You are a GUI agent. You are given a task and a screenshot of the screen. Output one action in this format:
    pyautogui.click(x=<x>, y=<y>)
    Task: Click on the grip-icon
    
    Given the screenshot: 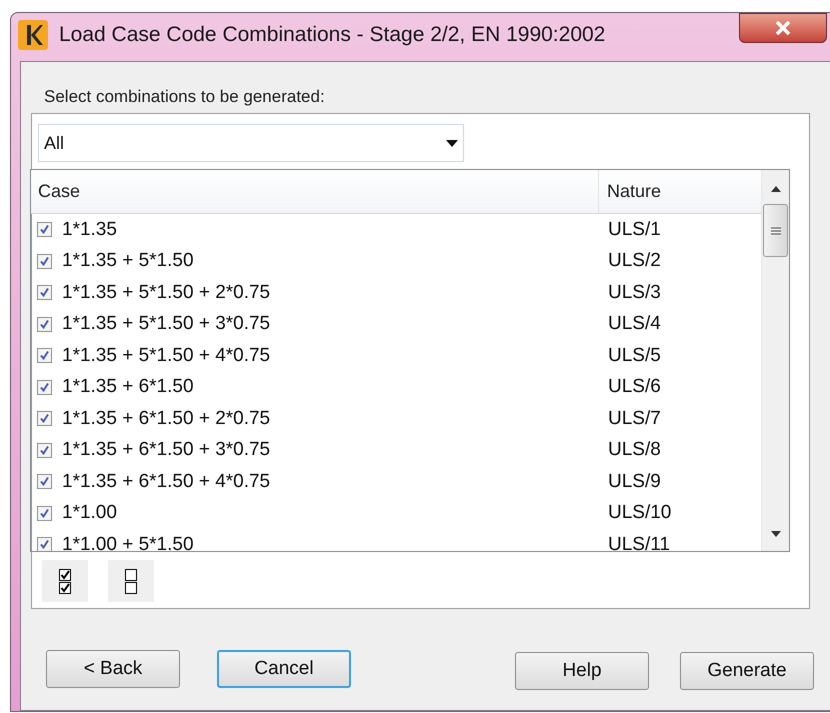 What is the action you would take?
    pyautogui.click(x=775, y=230)
    